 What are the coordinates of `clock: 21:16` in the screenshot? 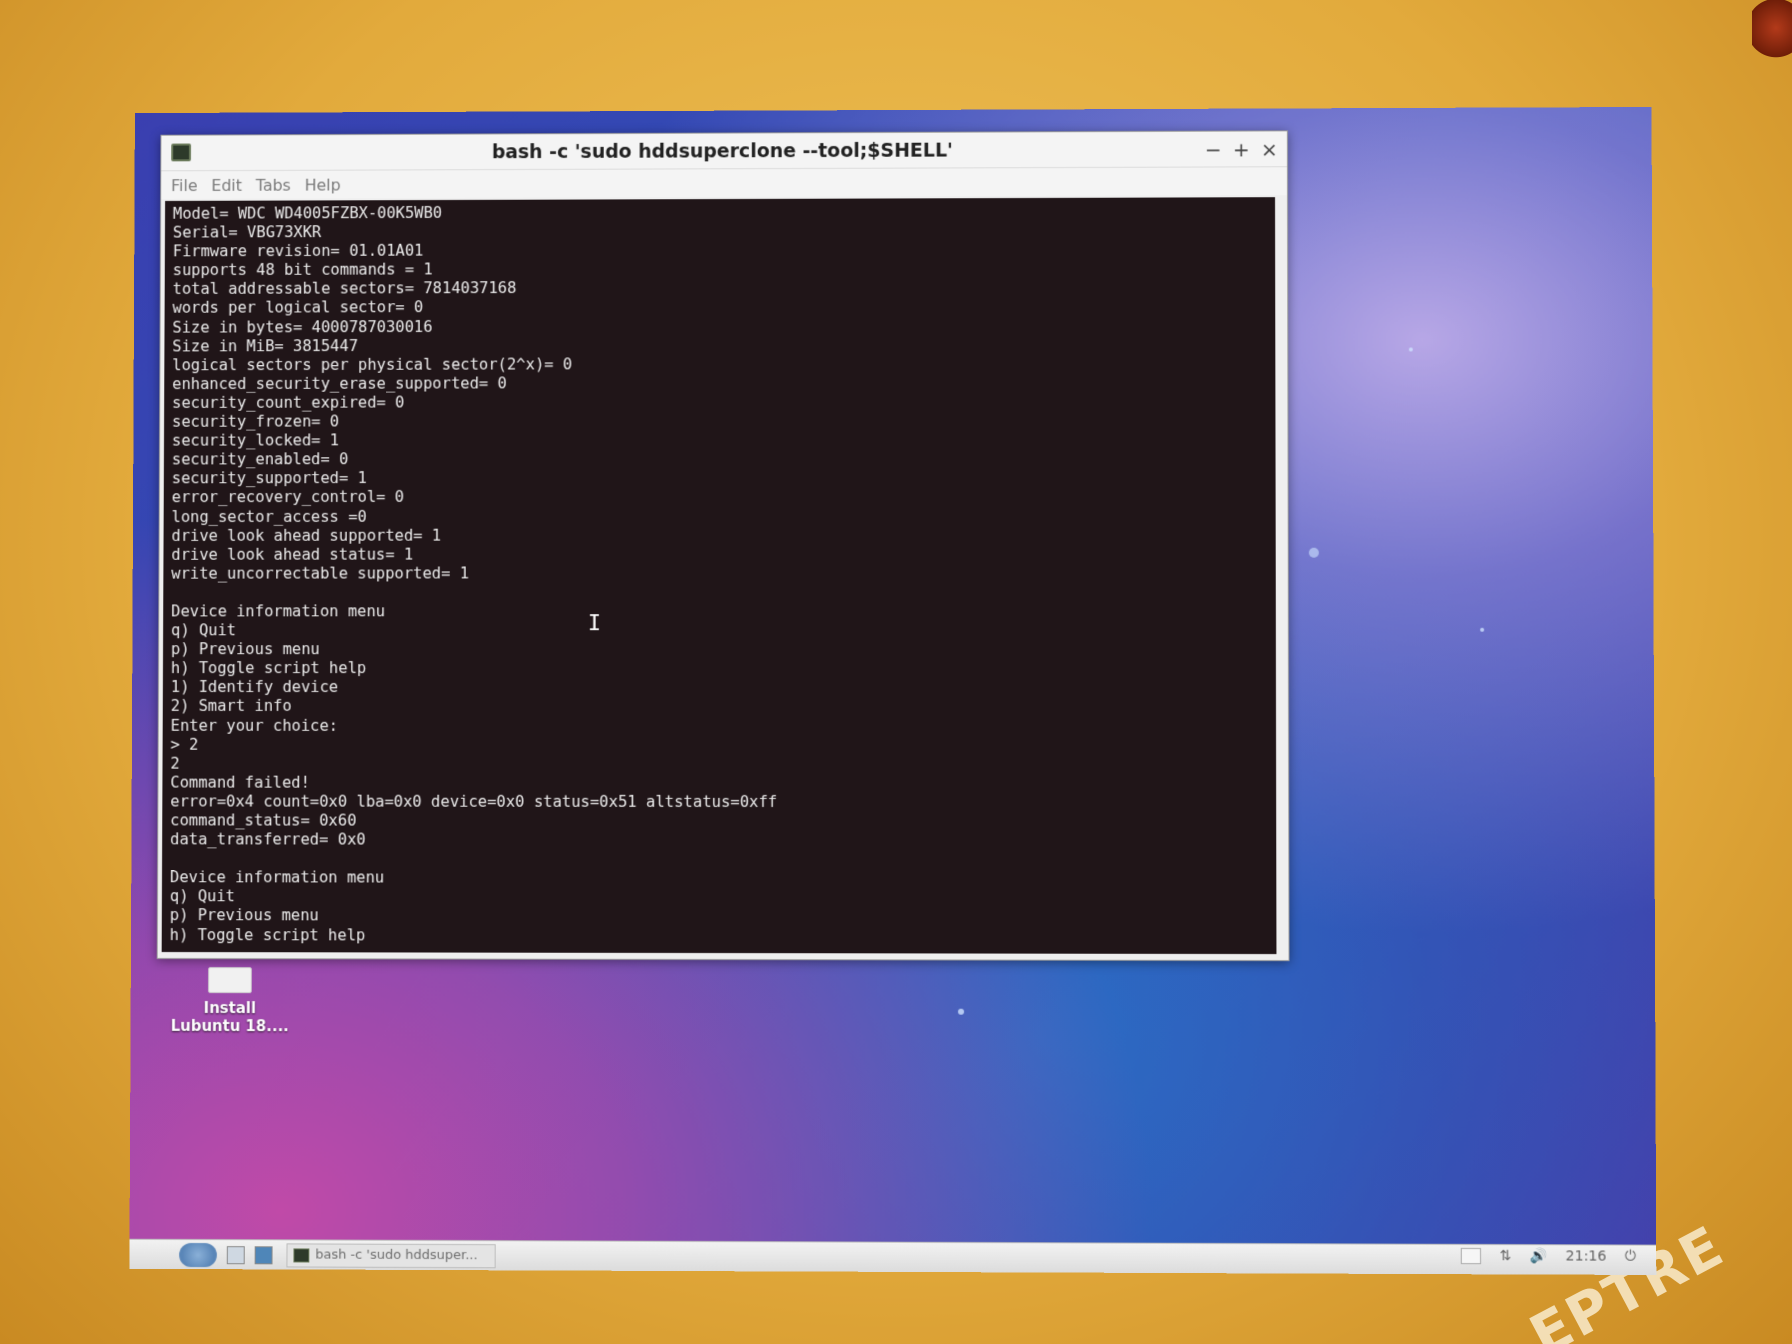 It's located at (1586, 1256).